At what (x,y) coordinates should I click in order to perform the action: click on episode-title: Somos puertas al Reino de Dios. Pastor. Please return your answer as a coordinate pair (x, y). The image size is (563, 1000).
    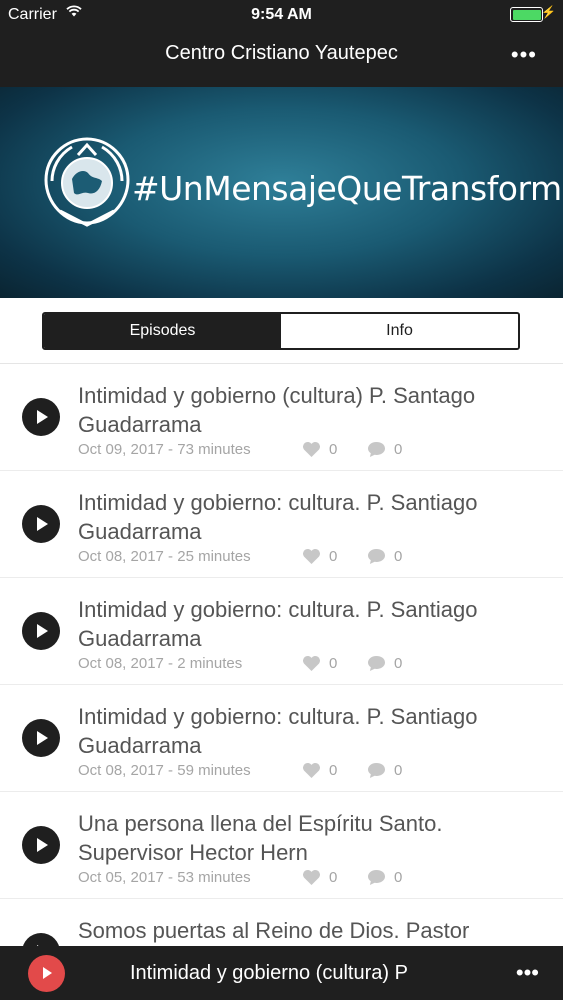
    Looking at the image, I should click on (274, 930).